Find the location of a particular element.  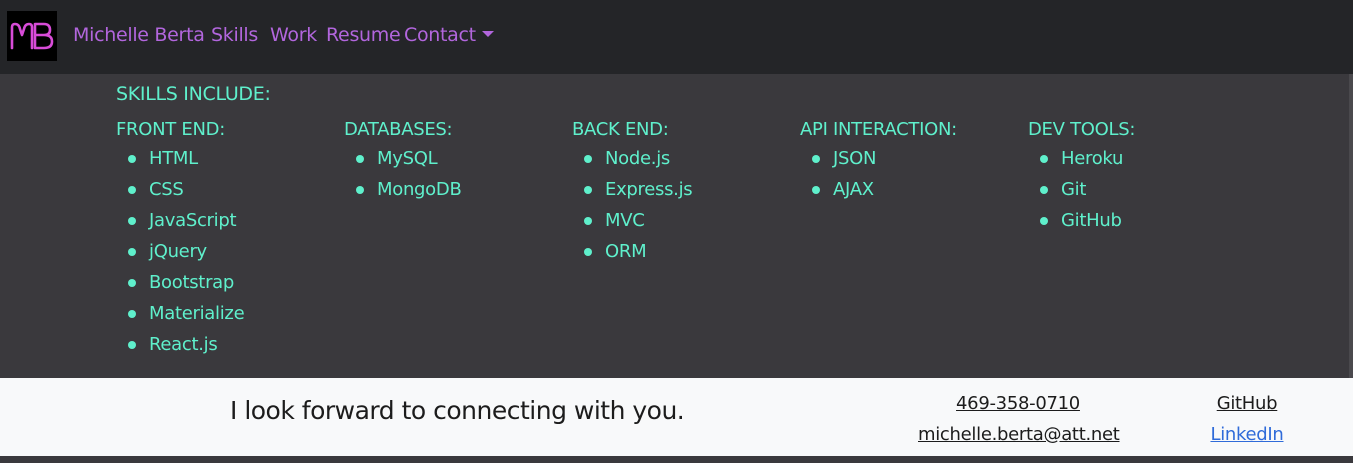

skill-list: Heroku Git GitHub is located at coordinates (1081, 193).